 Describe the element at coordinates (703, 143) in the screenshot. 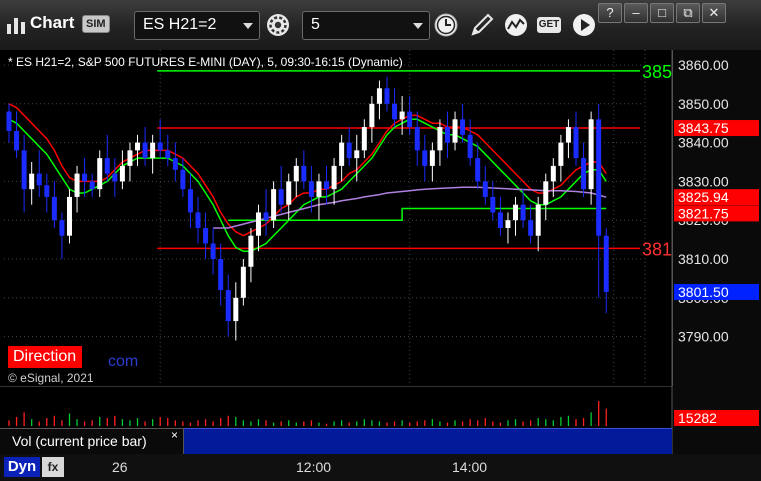

I see `price-tick-label: 3840.00` at that location.